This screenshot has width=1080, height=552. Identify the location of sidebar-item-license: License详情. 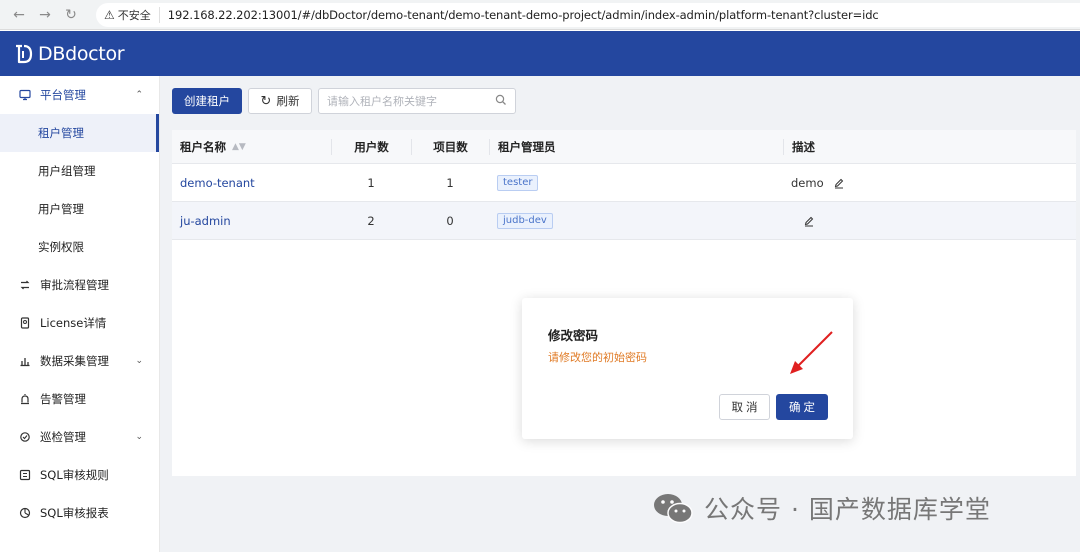
(79, 323).